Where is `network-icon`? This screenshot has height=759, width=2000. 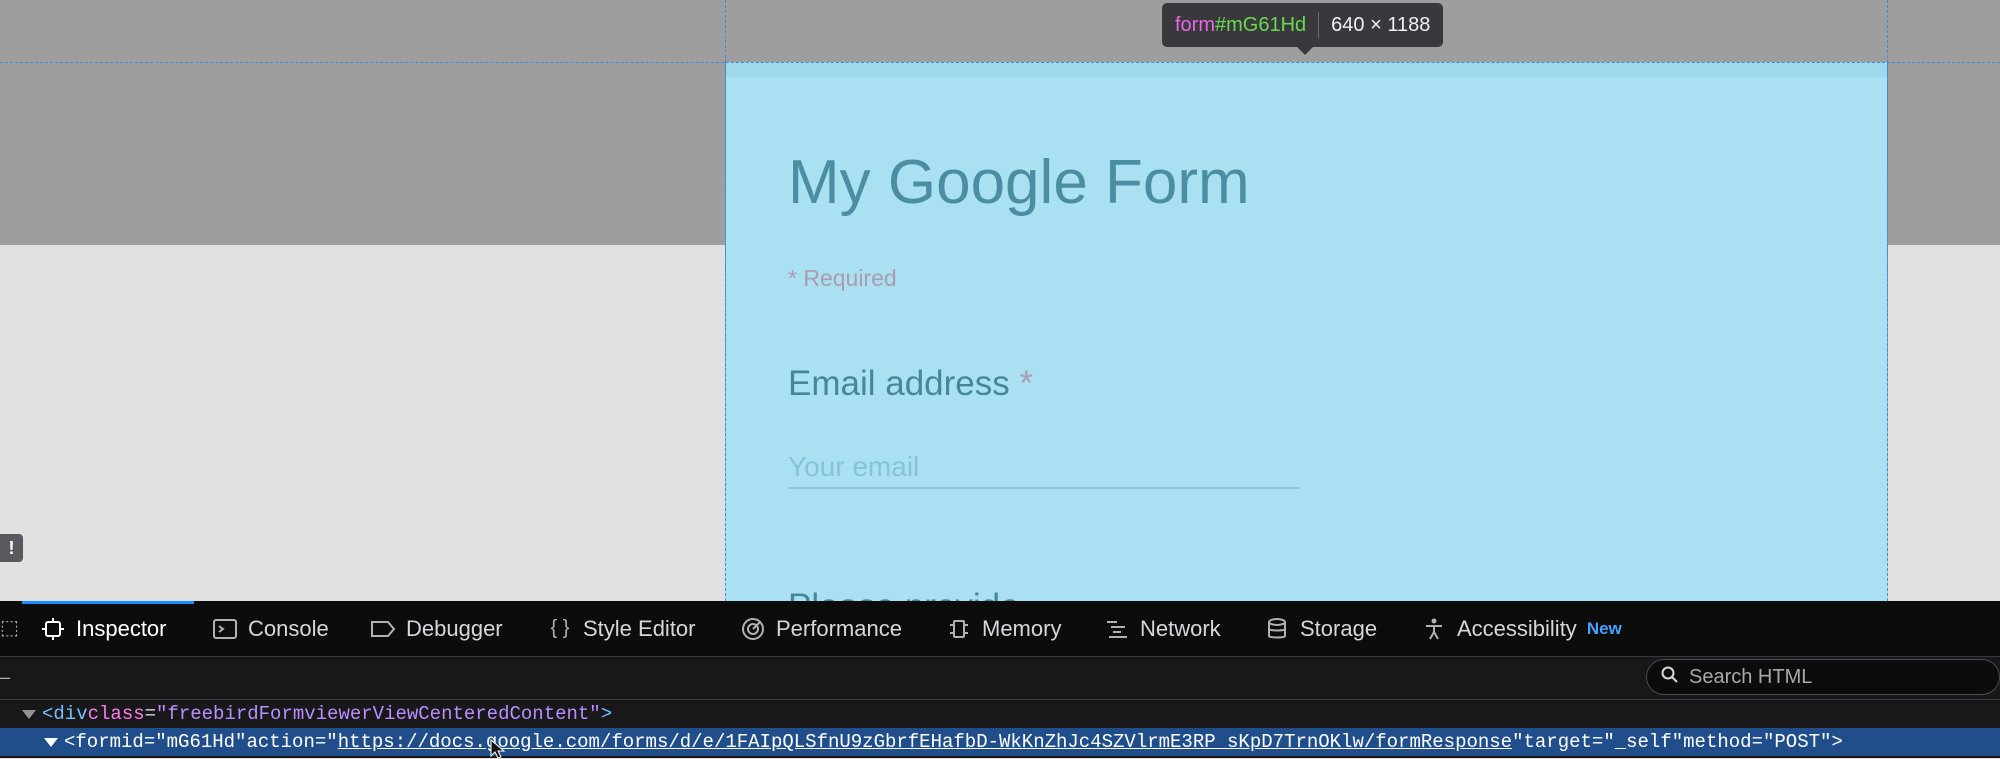 network-icon is located at coordinates (1117, 629).